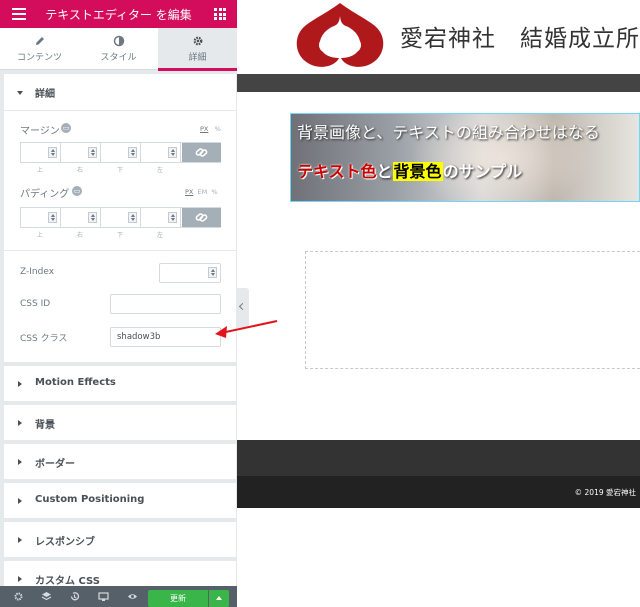 This screenshot has height=607, width=640. What do you see at coordinates (81, 217) in the screenshot?
I see `padding-right-input` at bounding box center [81, 217].